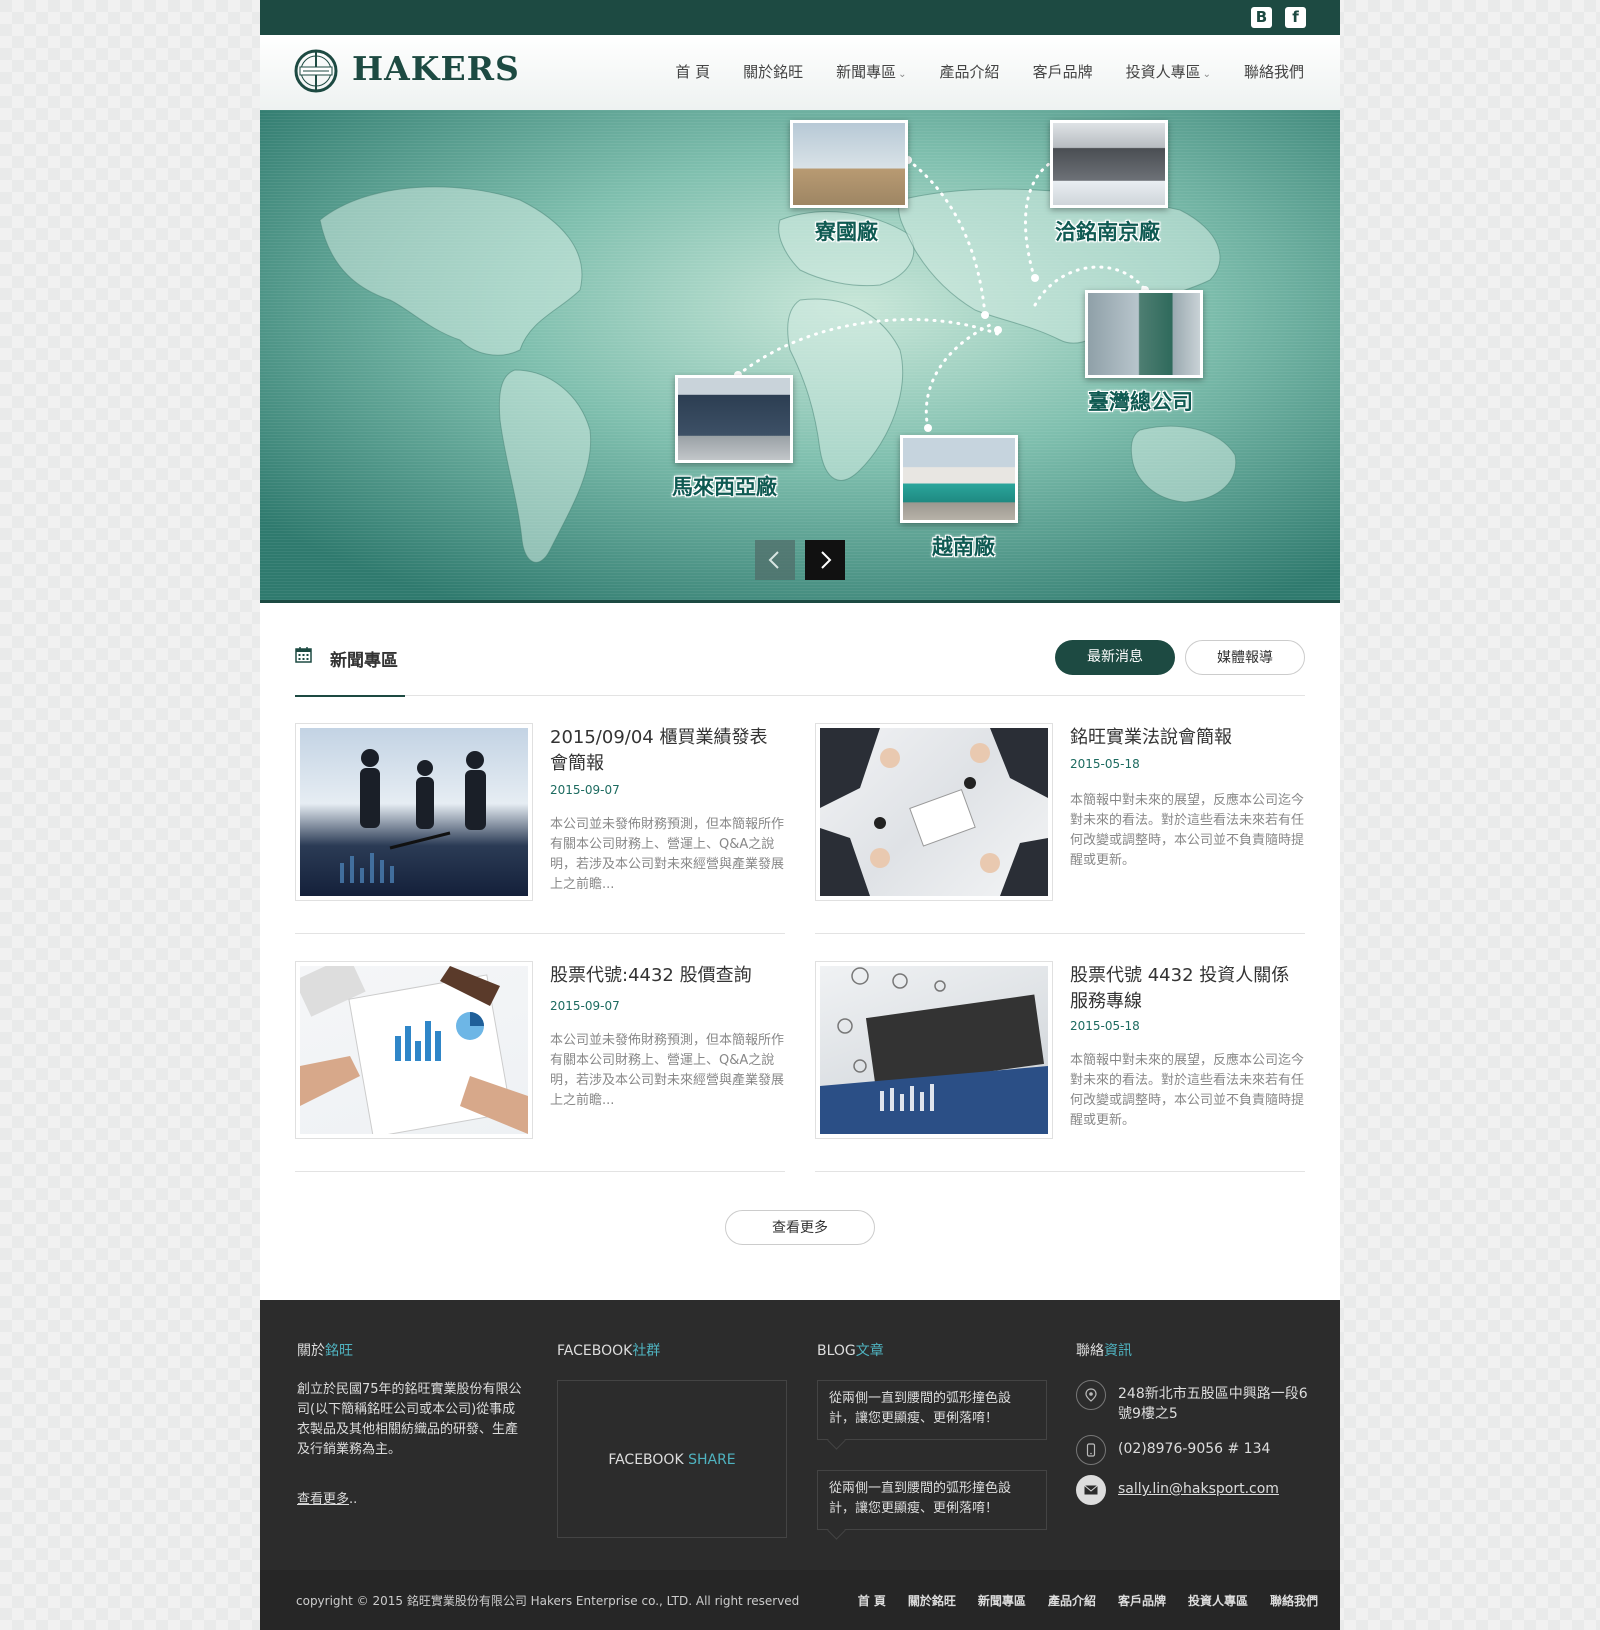  I want to click on nav-item-home: 首 頁, so click(692, 71).